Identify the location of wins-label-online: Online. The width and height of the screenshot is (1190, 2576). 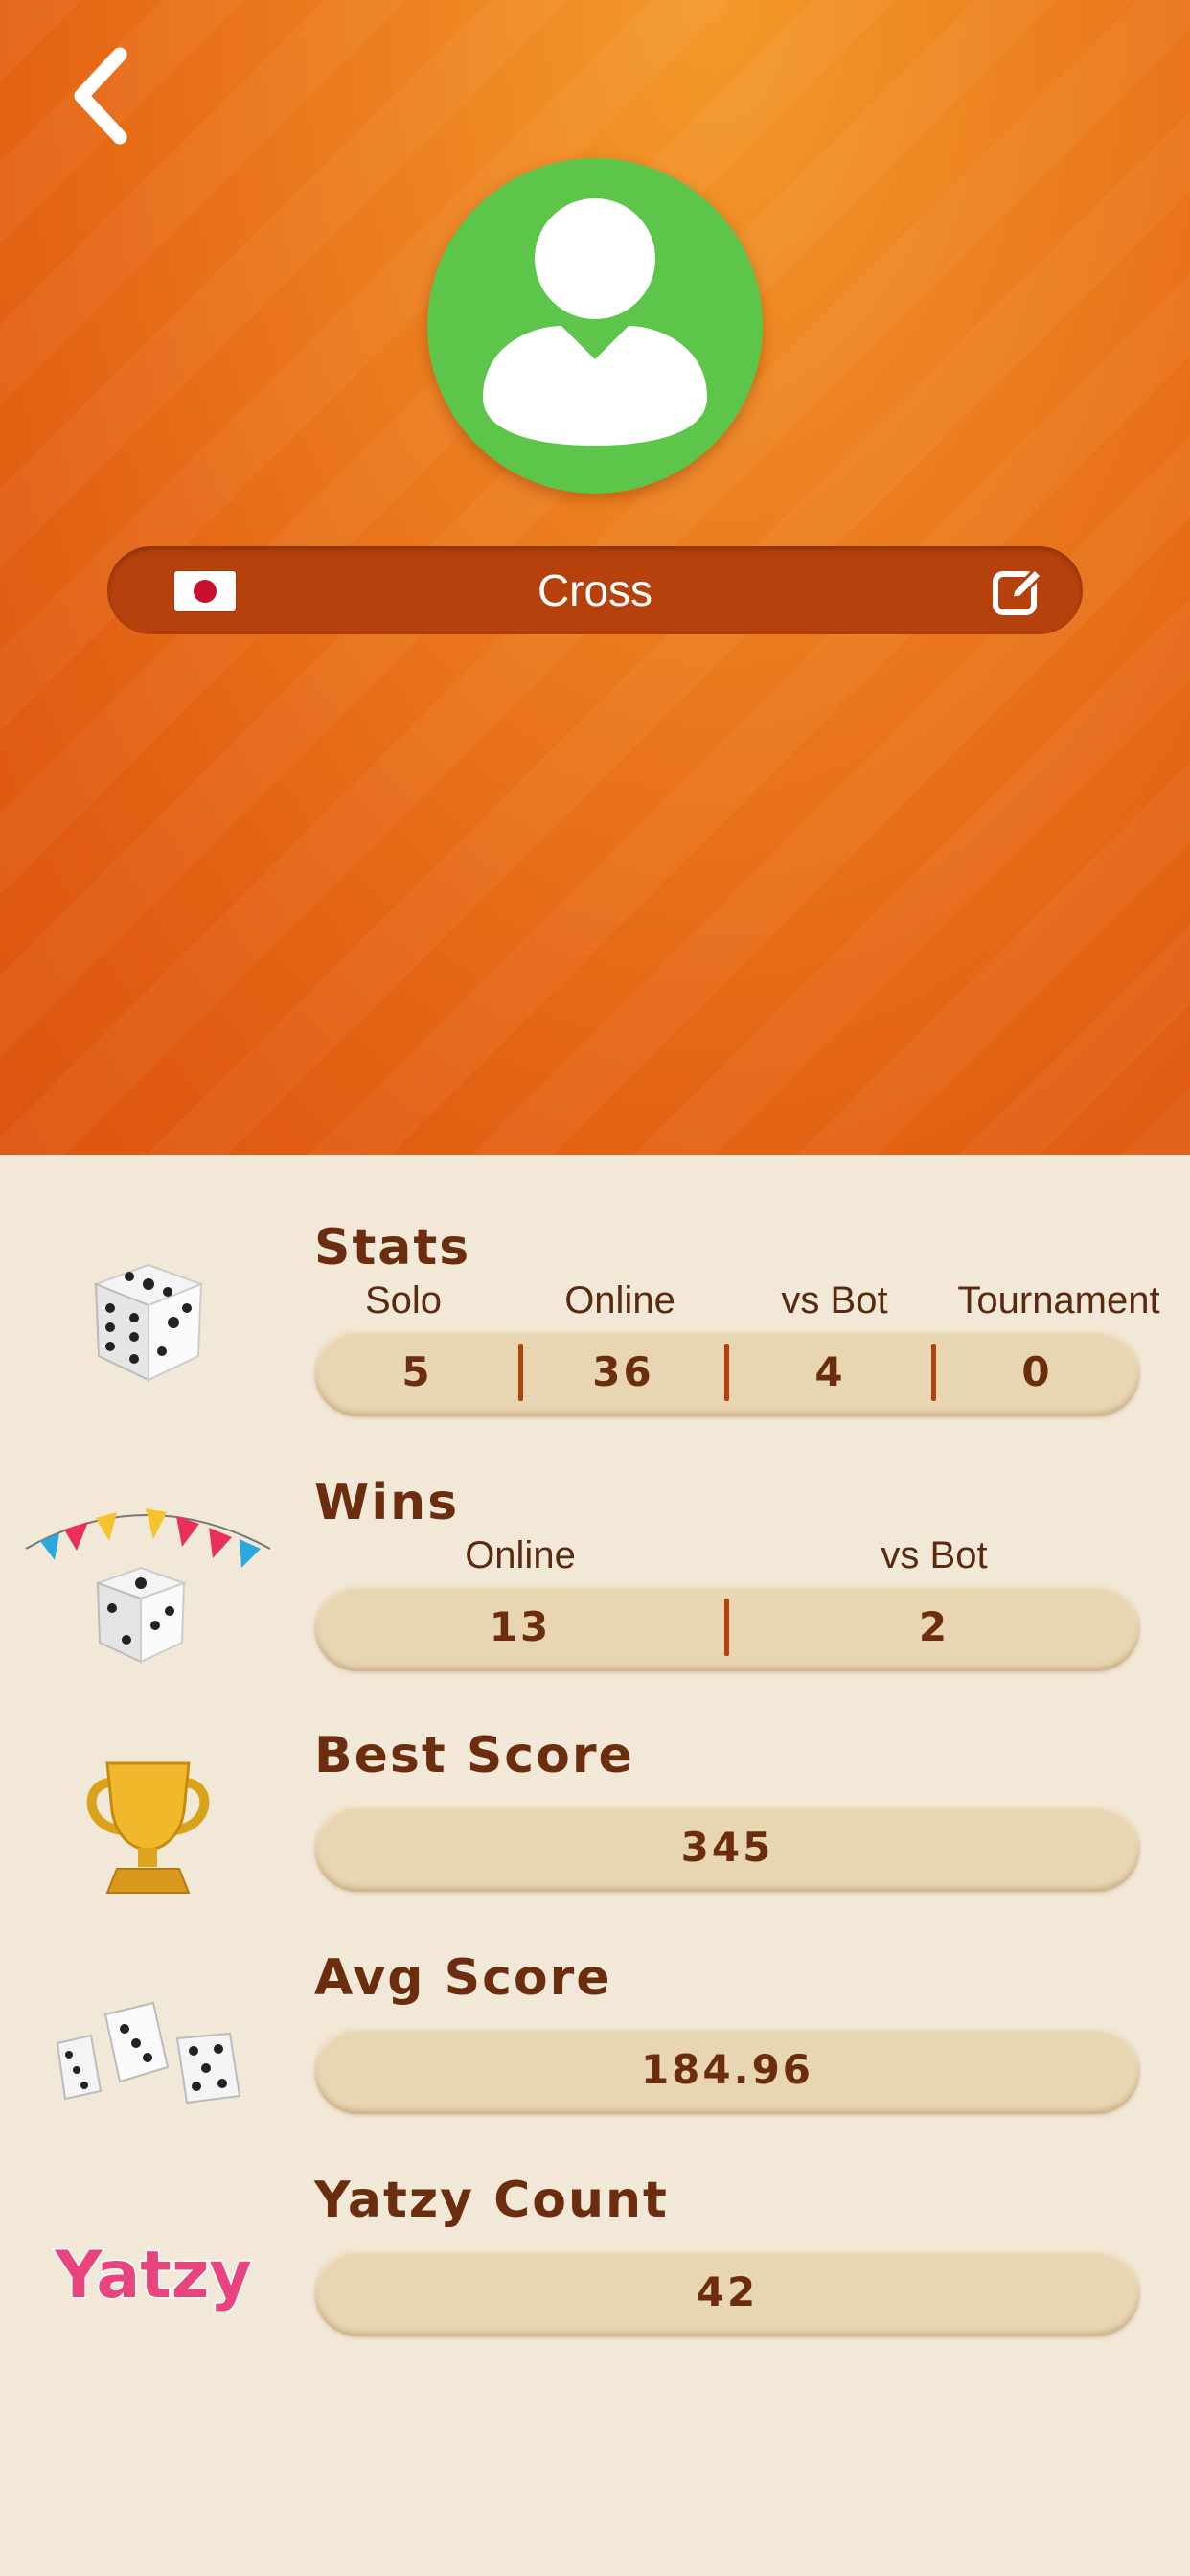
(521, 1555).